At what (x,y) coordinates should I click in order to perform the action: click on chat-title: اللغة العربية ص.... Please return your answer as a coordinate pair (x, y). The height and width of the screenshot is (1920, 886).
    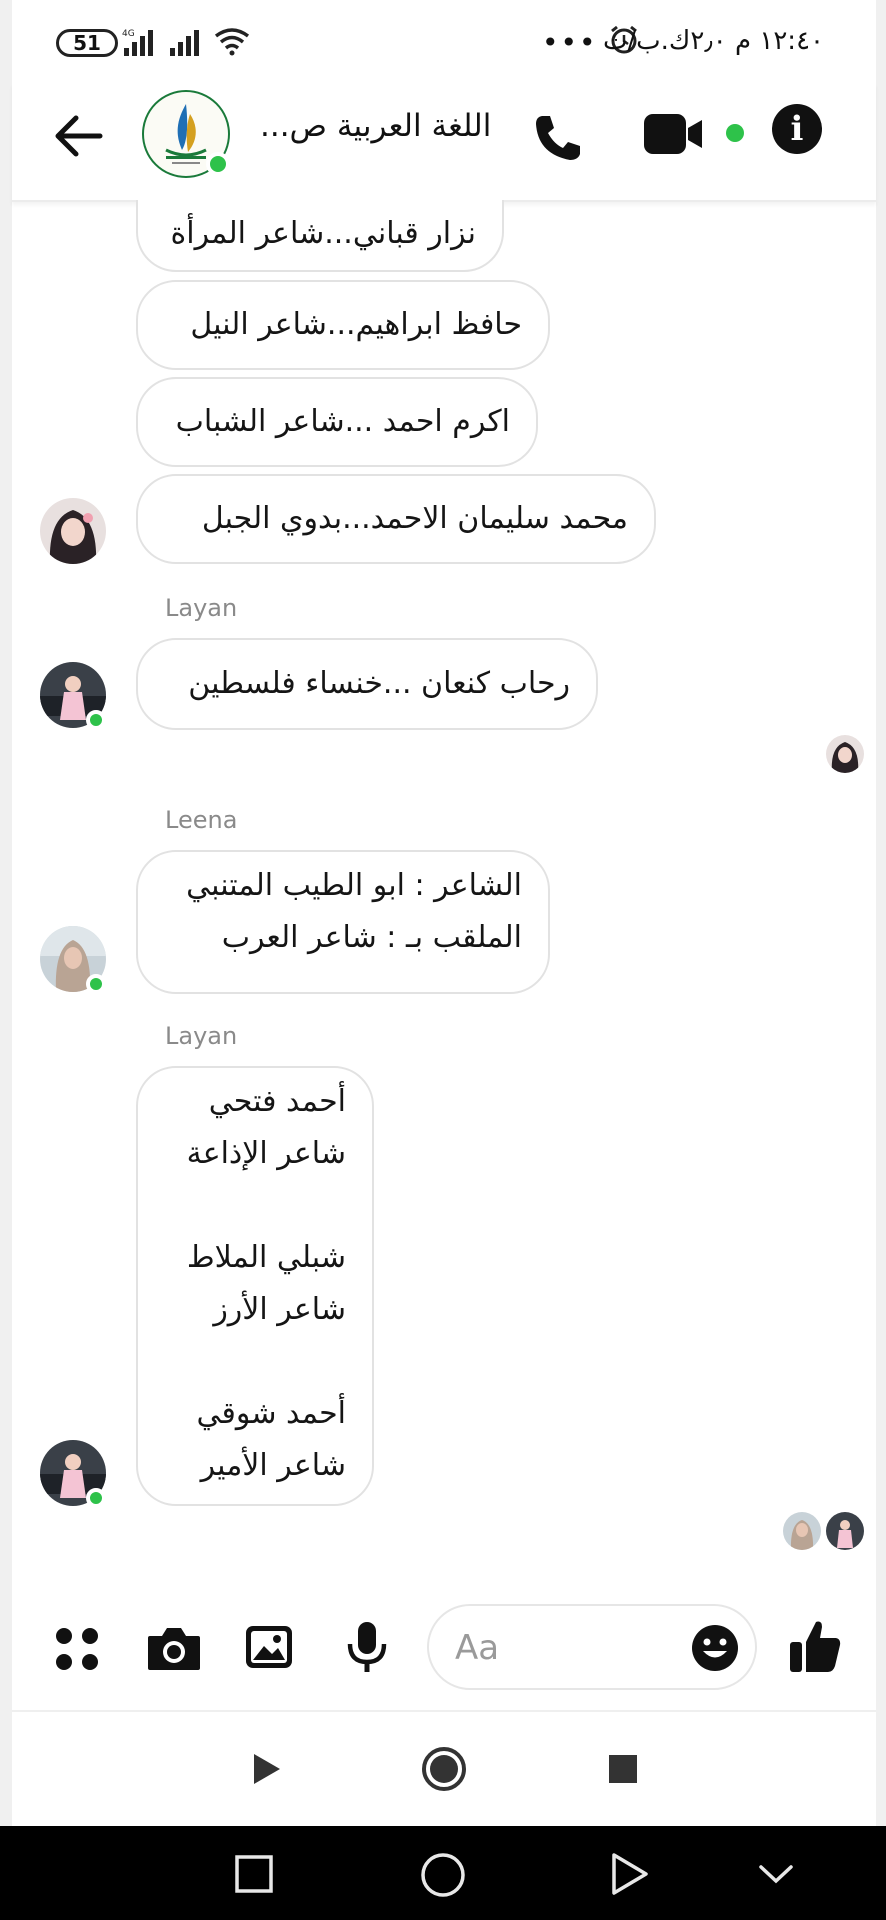
    Looking at the image, I should click on (385, 126).